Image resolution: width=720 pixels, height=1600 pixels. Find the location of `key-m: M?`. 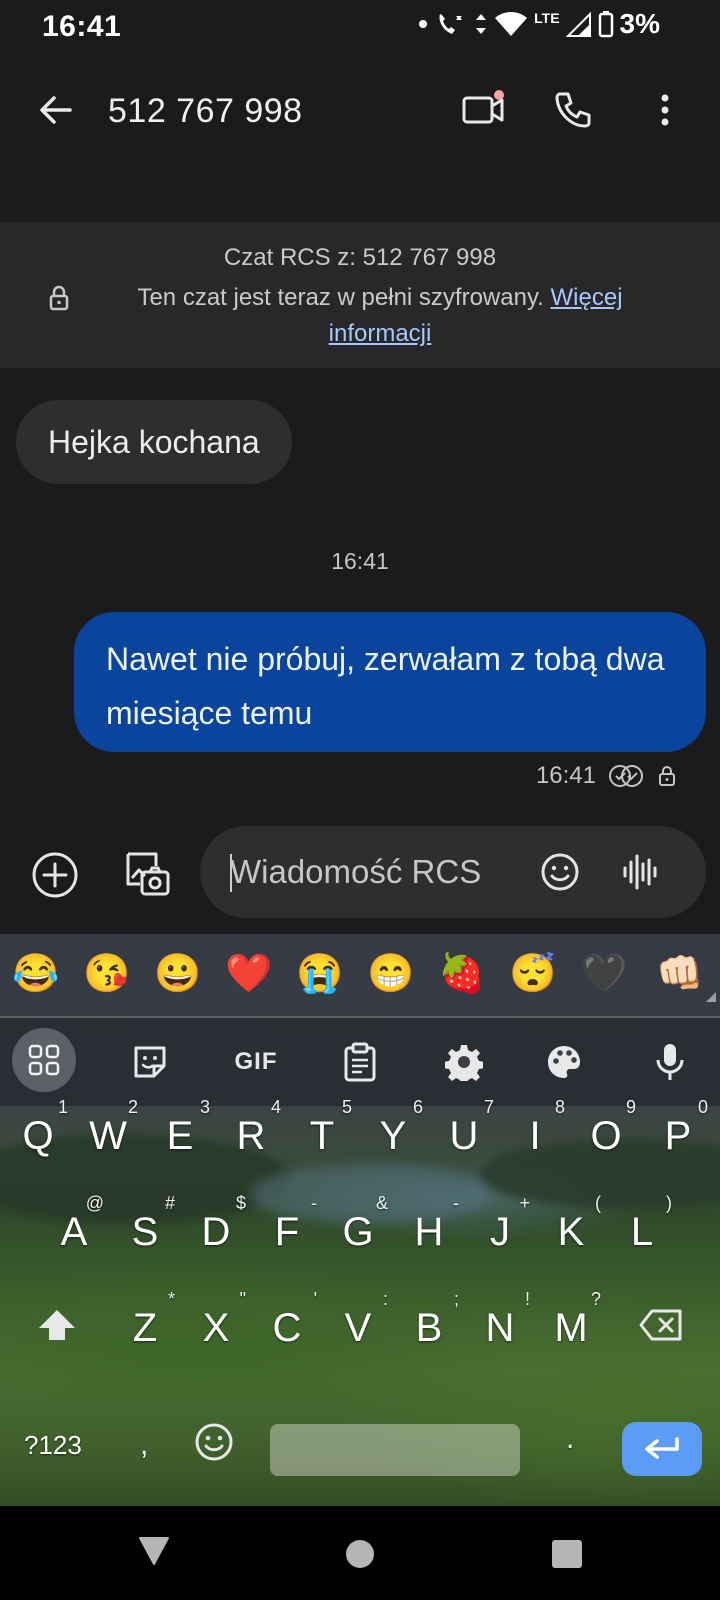

key-m: M? is located at coordinates (571, 1328).